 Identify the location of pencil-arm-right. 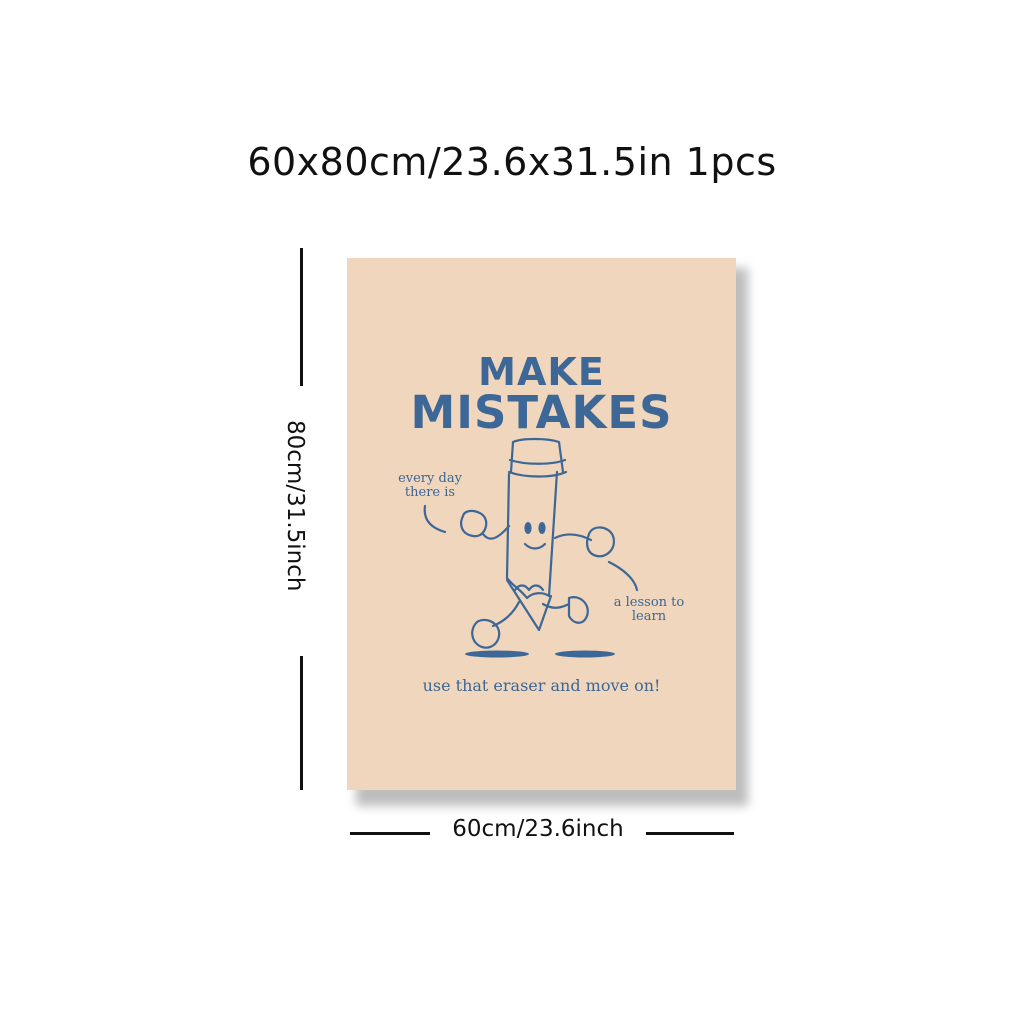
(573, 537).